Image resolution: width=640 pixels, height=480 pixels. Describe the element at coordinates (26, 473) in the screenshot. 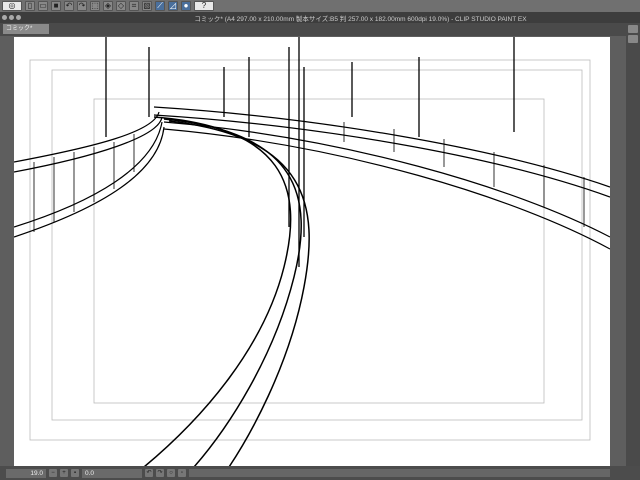

I see `zoom-level-field: 19.0` at that location.